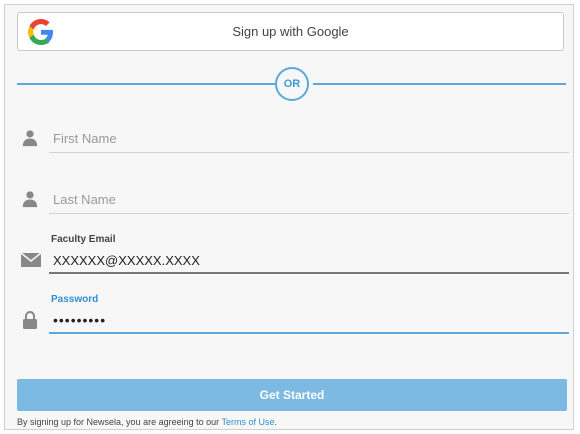 The width and height of the screenshot is (580, 434). What do you see at coordinates (31, 259) in the screenshot?
I see `envelope-icon` at bounding box center [31, 259].